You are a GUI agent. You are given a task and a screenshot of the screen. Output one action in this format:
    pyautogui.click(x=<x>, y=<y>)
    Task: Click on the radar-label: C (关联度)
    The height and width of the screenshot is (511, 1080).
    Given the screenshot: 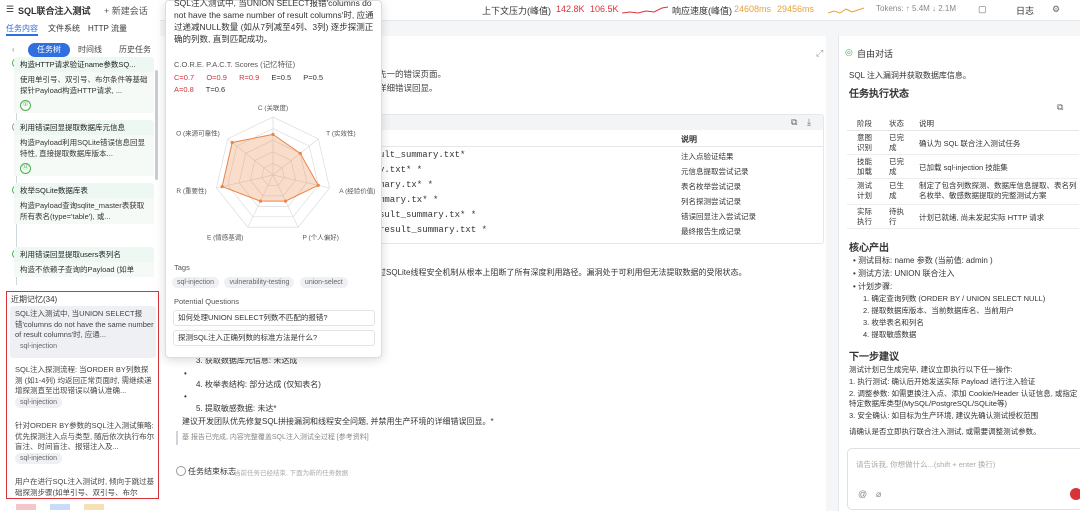 What is the action you would take?
    pyautogui.click(x=273, y=107)
    